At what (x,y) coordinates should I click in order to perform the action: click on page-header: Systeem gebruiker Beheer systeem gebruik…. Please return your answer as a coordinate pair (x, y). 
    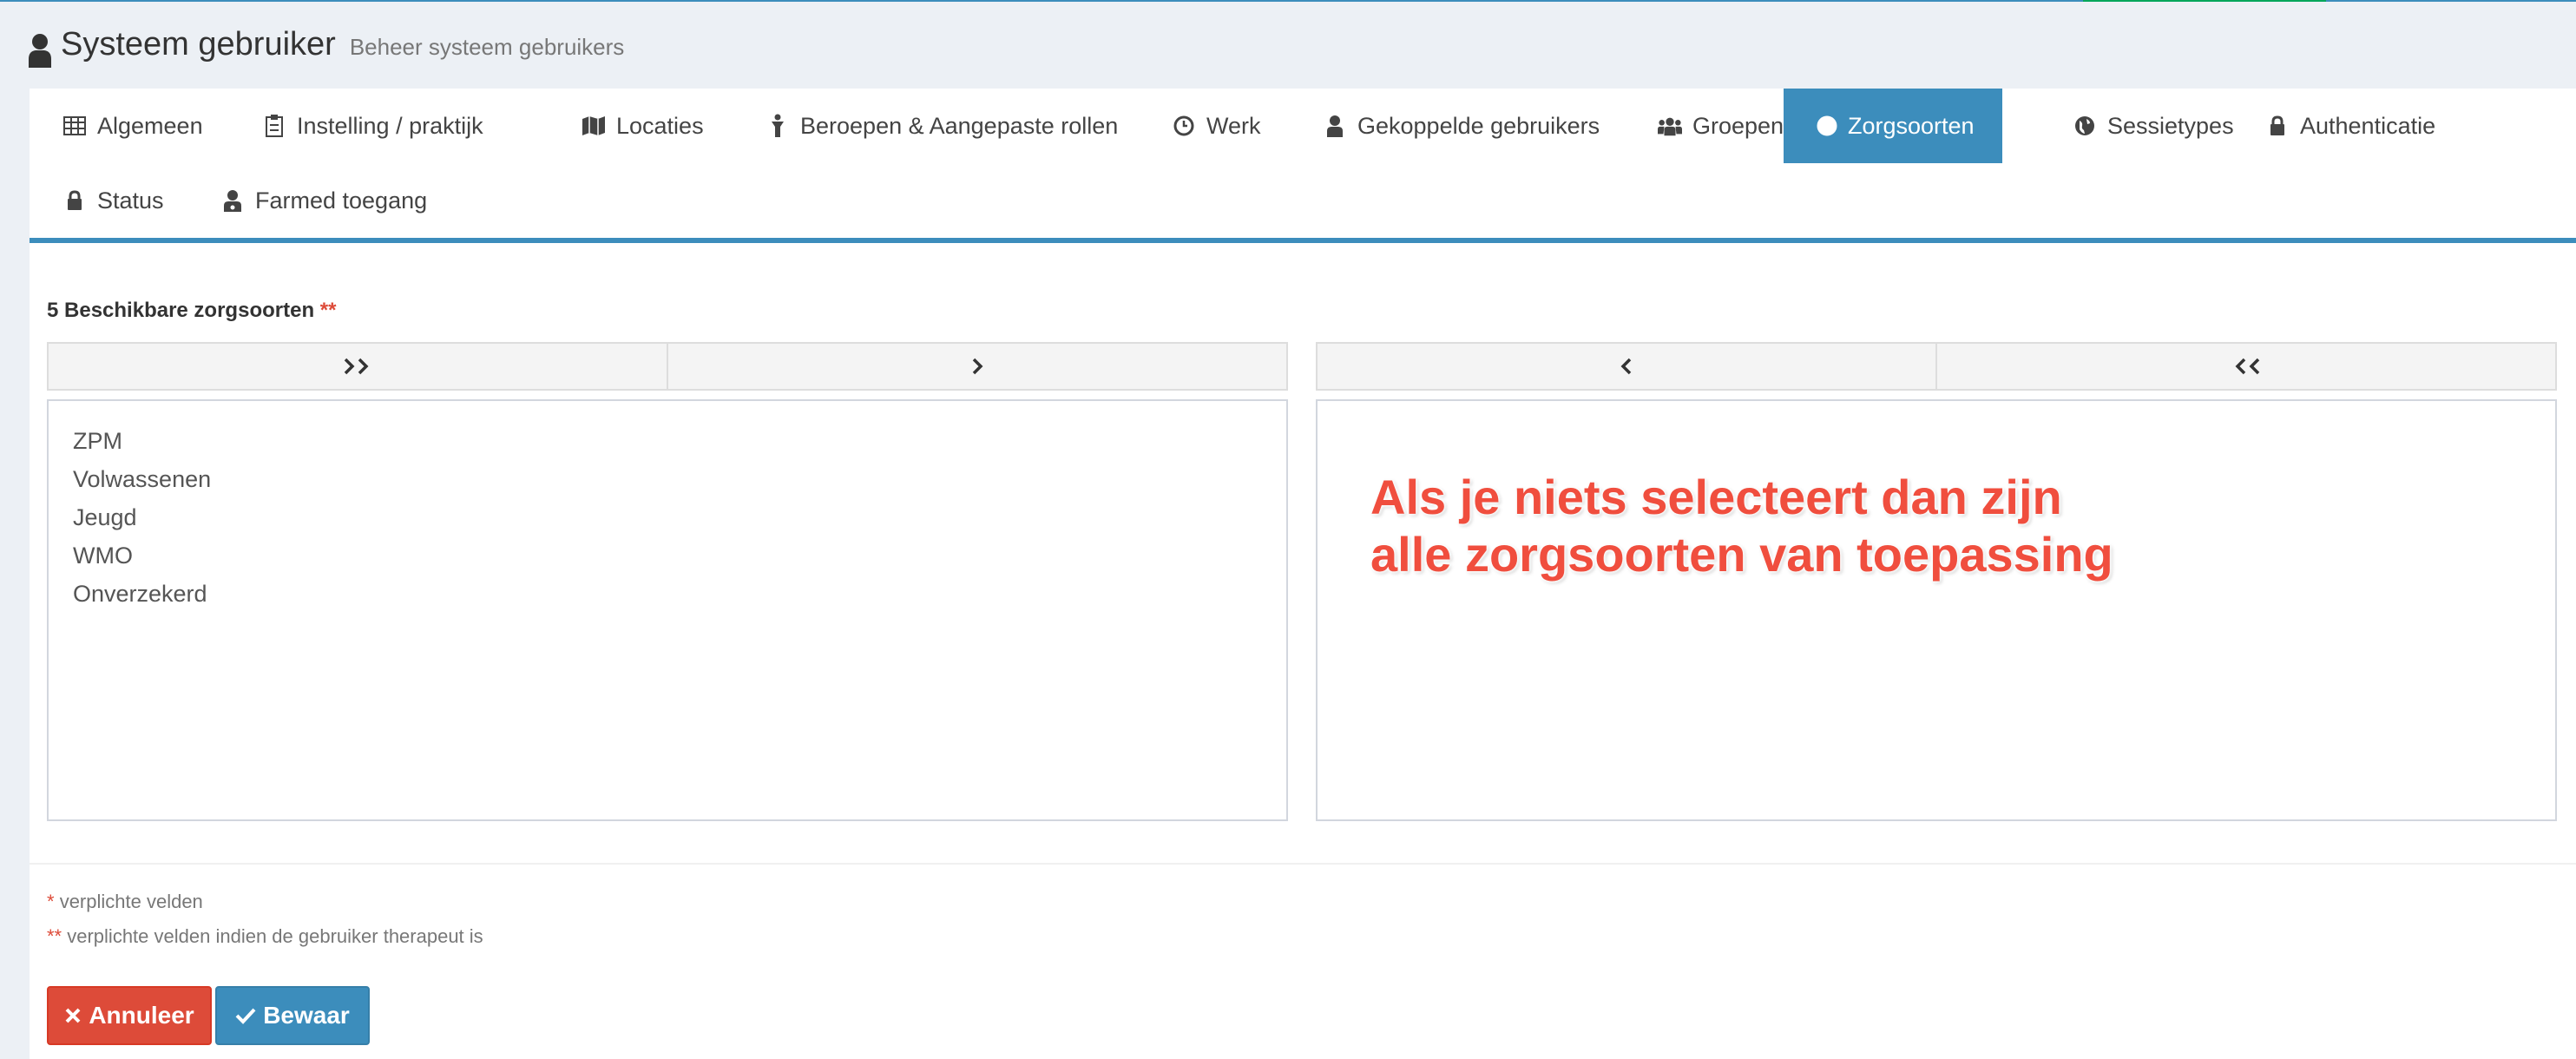
    Looking at the image, I should click on (326, 50).